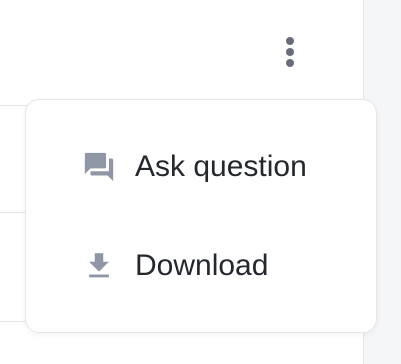  I want to click on menu-item-label: Ask question, so click(221, 166).